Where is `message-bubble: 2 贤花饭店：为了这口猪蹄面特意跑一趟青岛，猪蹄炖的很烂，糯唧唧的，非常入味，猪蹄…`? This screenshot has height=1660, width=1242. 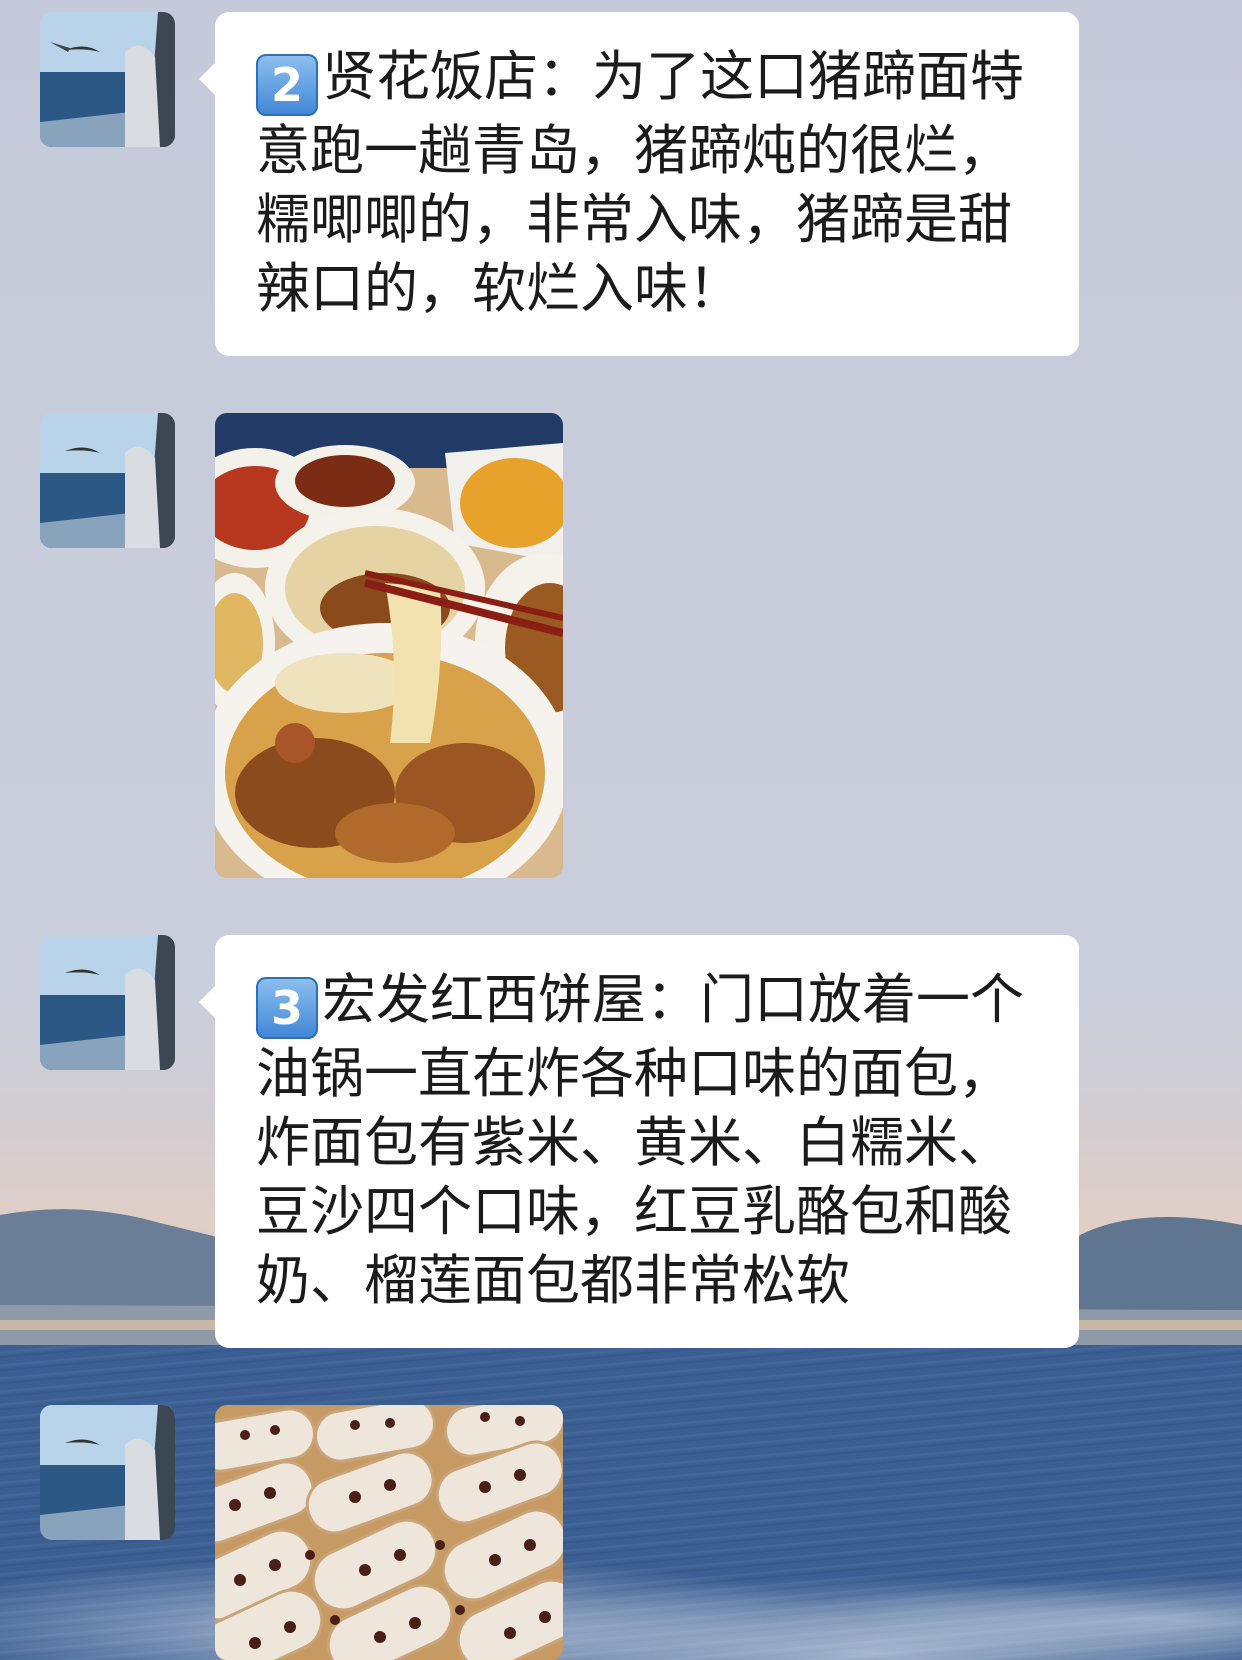 message-bubble: 2 贤花饭店：为了这口猪蹄面特意跑一趟青岛，猪蹄炖的很烂，糯唧唧的，非常入味，猪蹄… is located at coordinates (639, 184).